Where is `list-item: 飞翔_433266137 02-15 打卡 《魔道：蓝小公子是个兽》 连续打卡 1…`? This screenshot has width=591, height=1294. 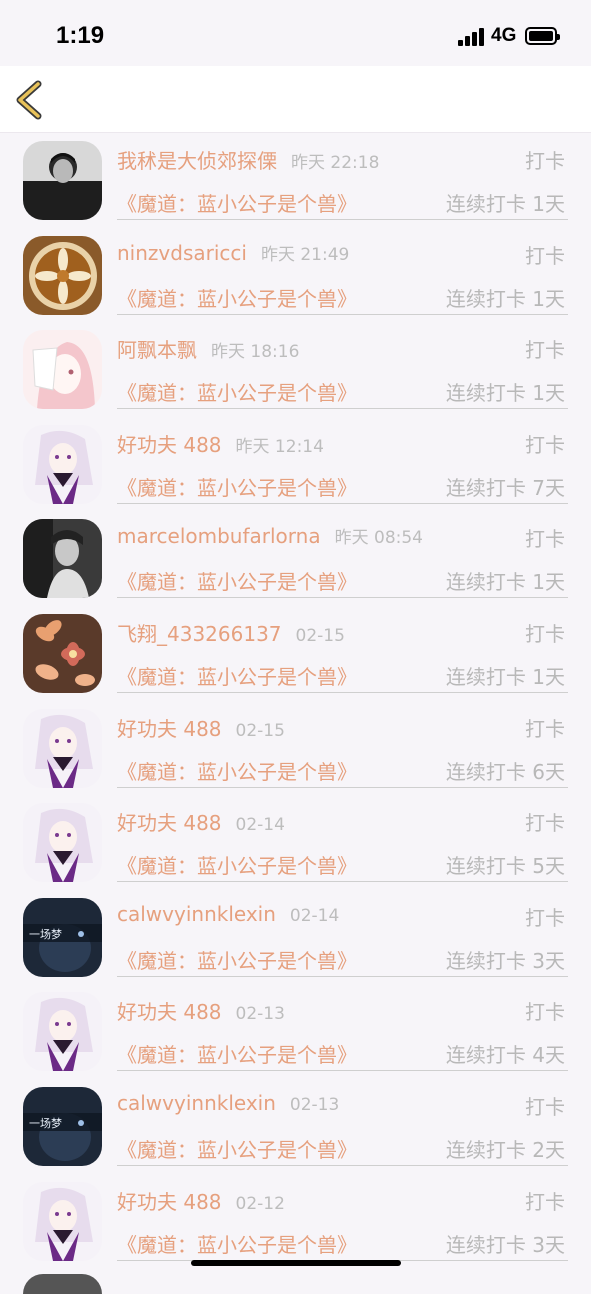
list-item: 飞翔_433266137 02-15 打卡 《魔道：蓝小公子是个兽》 连续打卡 1… is located at coordinates (295, 653).